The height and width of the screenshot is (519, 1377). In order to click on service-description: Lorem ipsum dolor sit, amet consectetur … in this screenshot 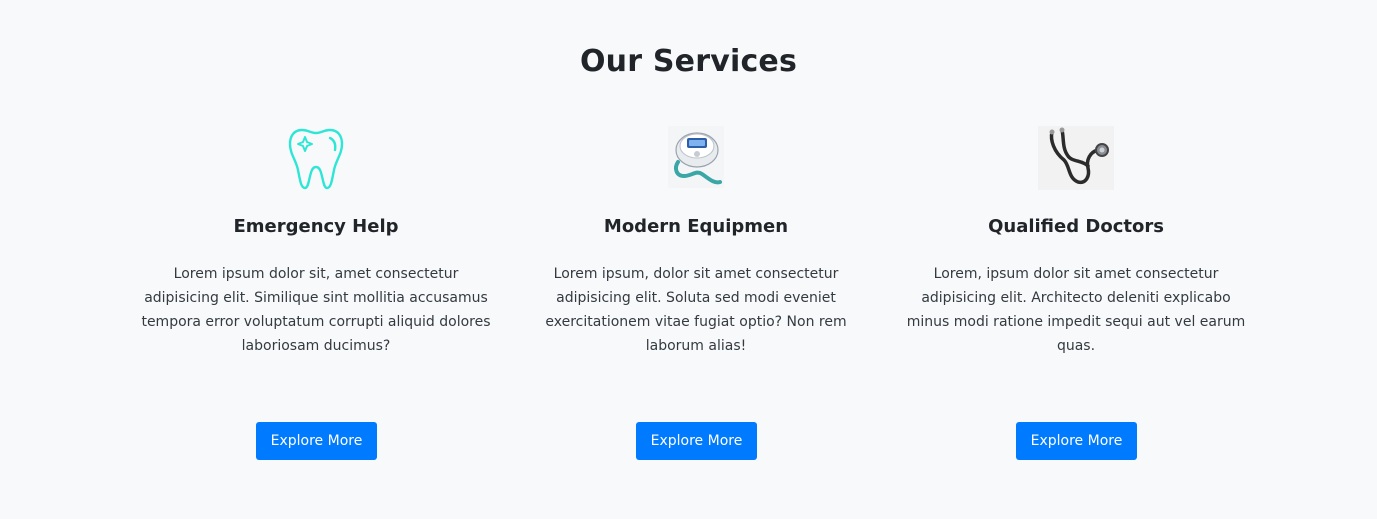, I will do `click(316, 310)`.